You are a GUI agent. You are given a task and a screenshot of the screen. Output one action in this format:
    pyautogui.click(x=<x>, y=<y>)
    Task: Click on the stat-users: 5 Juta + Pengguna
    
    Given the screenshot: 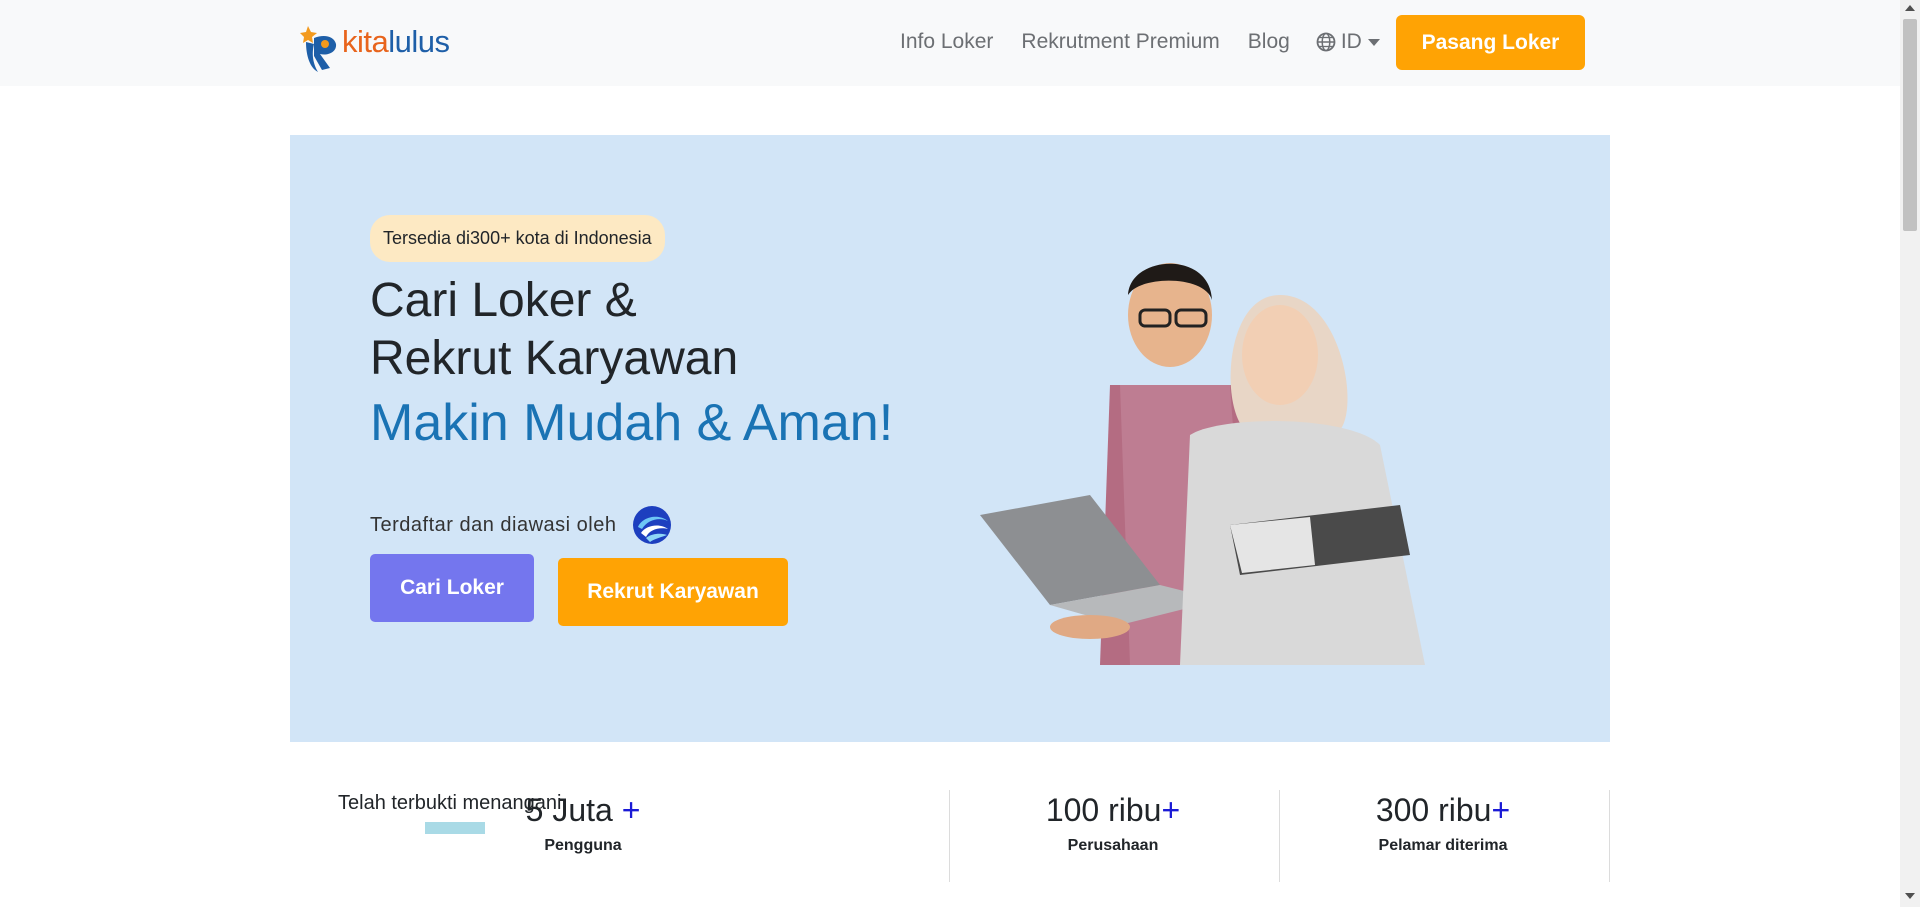 What is the action you would take?
    pyautogui.click(x=583, y=823)
    